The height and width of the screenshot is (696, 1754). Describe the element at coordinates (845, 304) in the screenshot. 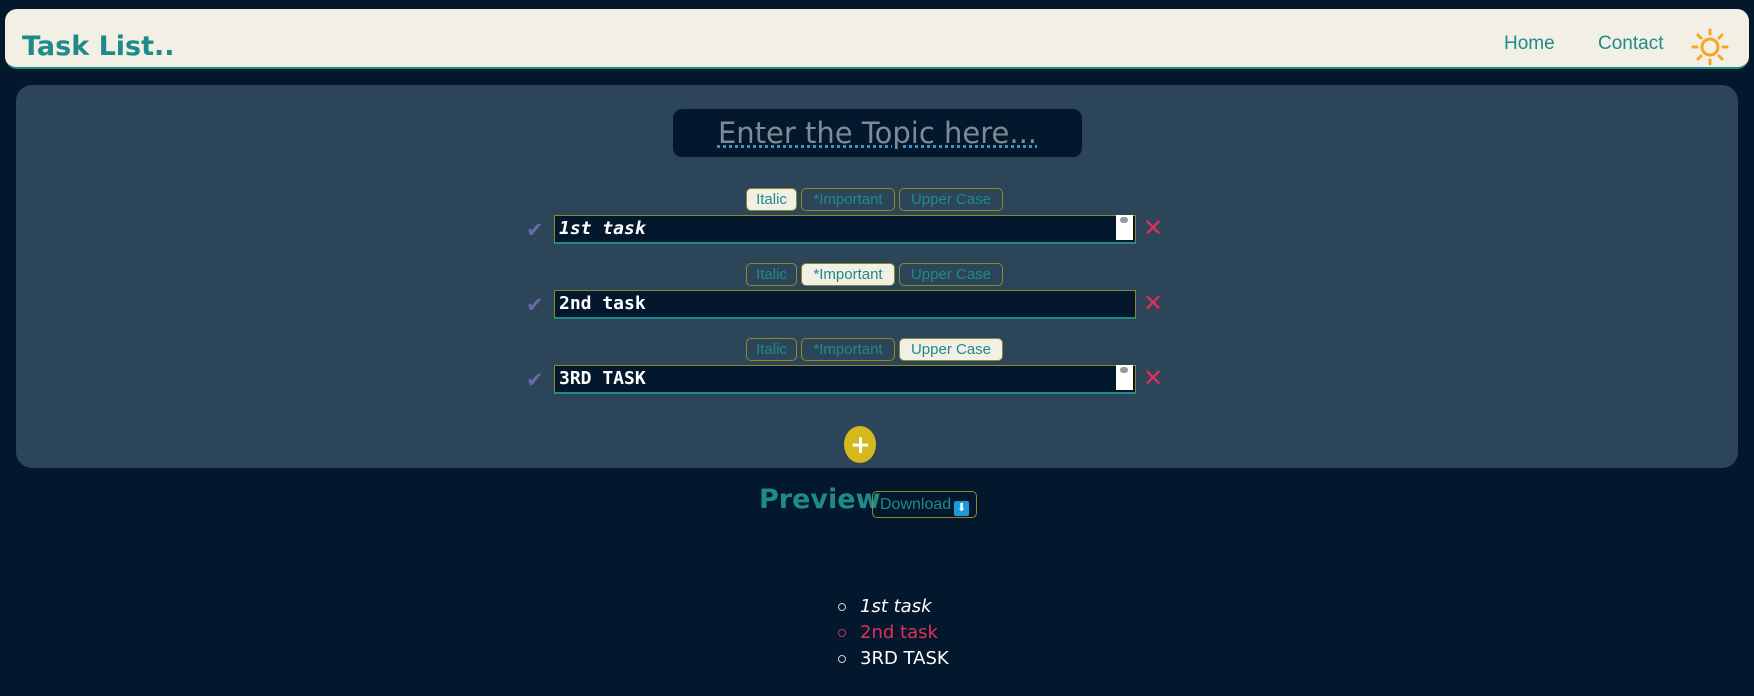

I see `task-input: 2nd task` at that location.